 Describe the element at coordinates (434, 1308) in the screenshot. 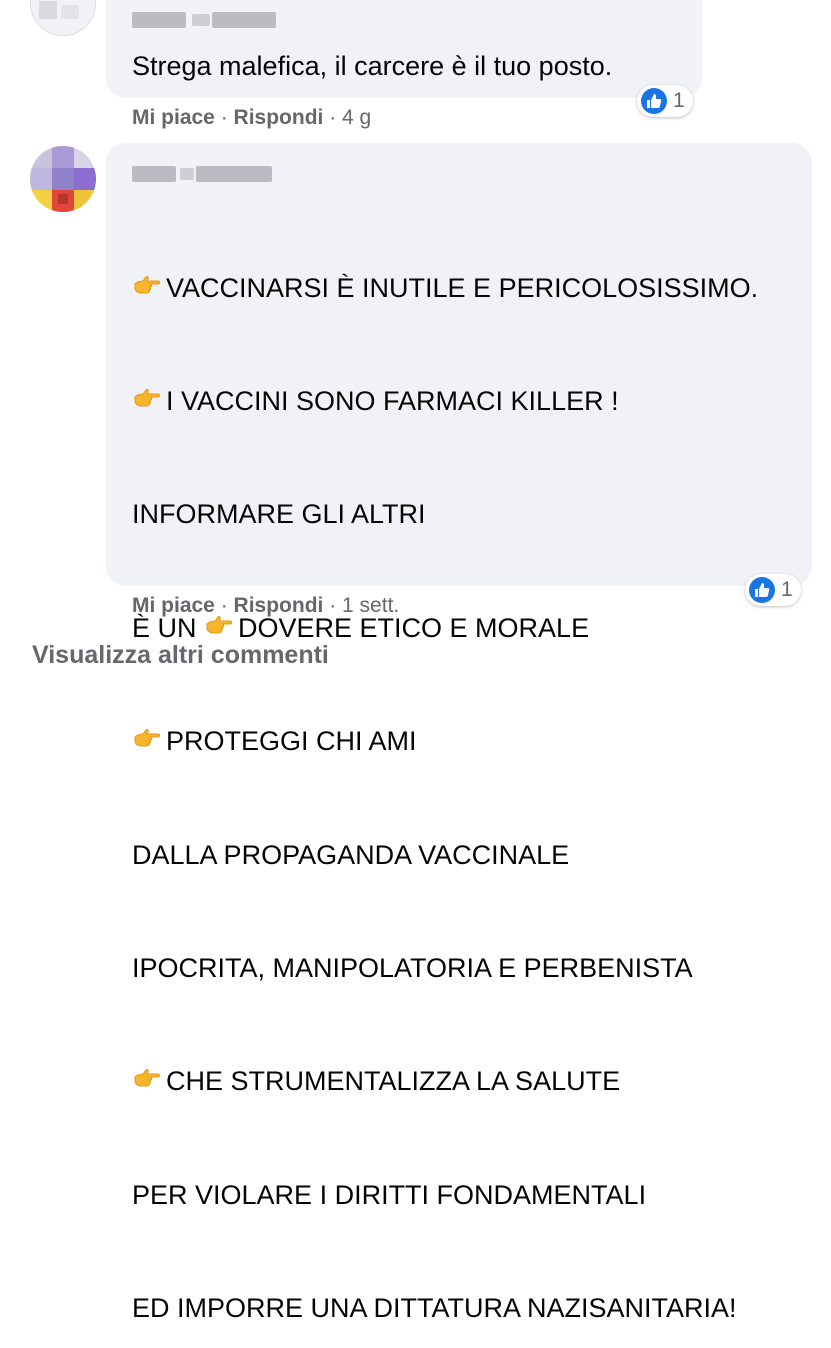

I see `comment-line: ED IMPORRE UNA DITTATURA NAZISANITARIA!` at that location.